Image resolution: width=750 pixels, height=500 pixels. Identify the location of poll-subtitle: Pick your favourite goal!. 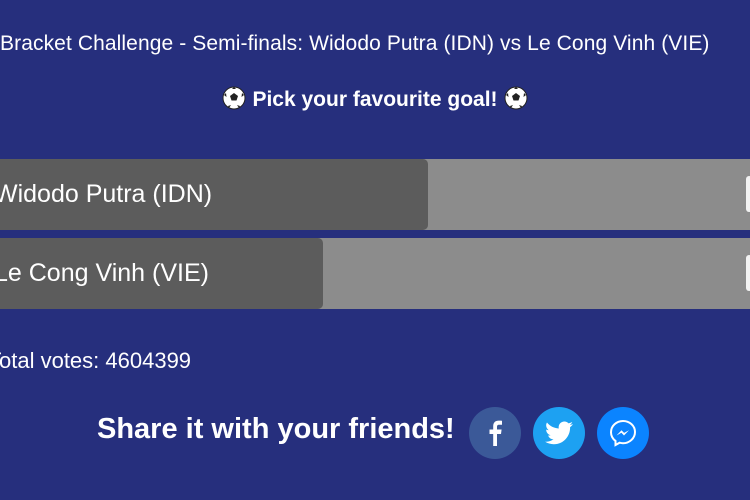
(375, 99).